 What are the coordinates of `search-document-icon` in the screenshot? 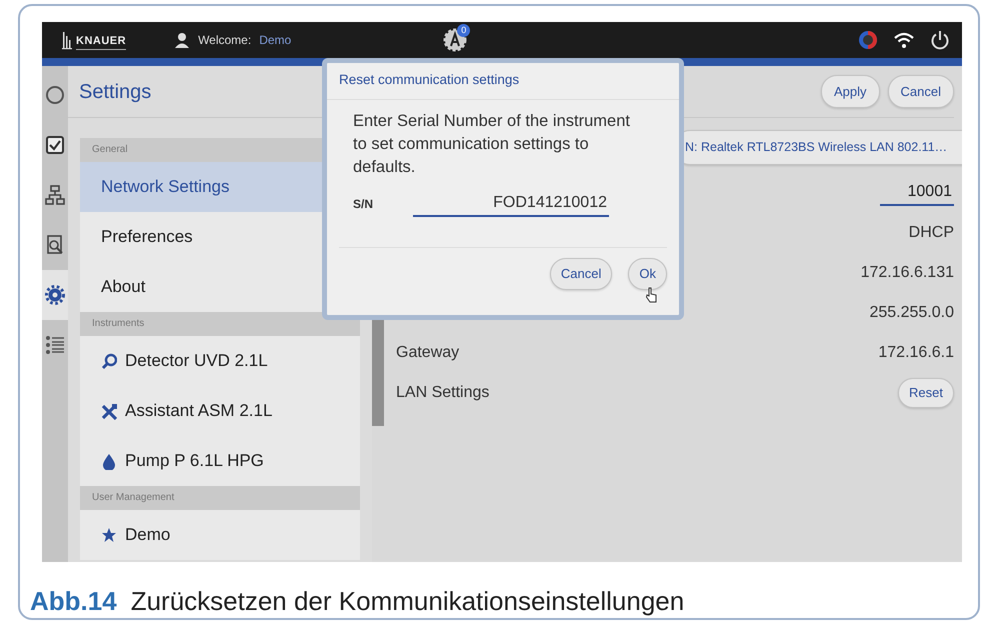 It's located at (55, 245).